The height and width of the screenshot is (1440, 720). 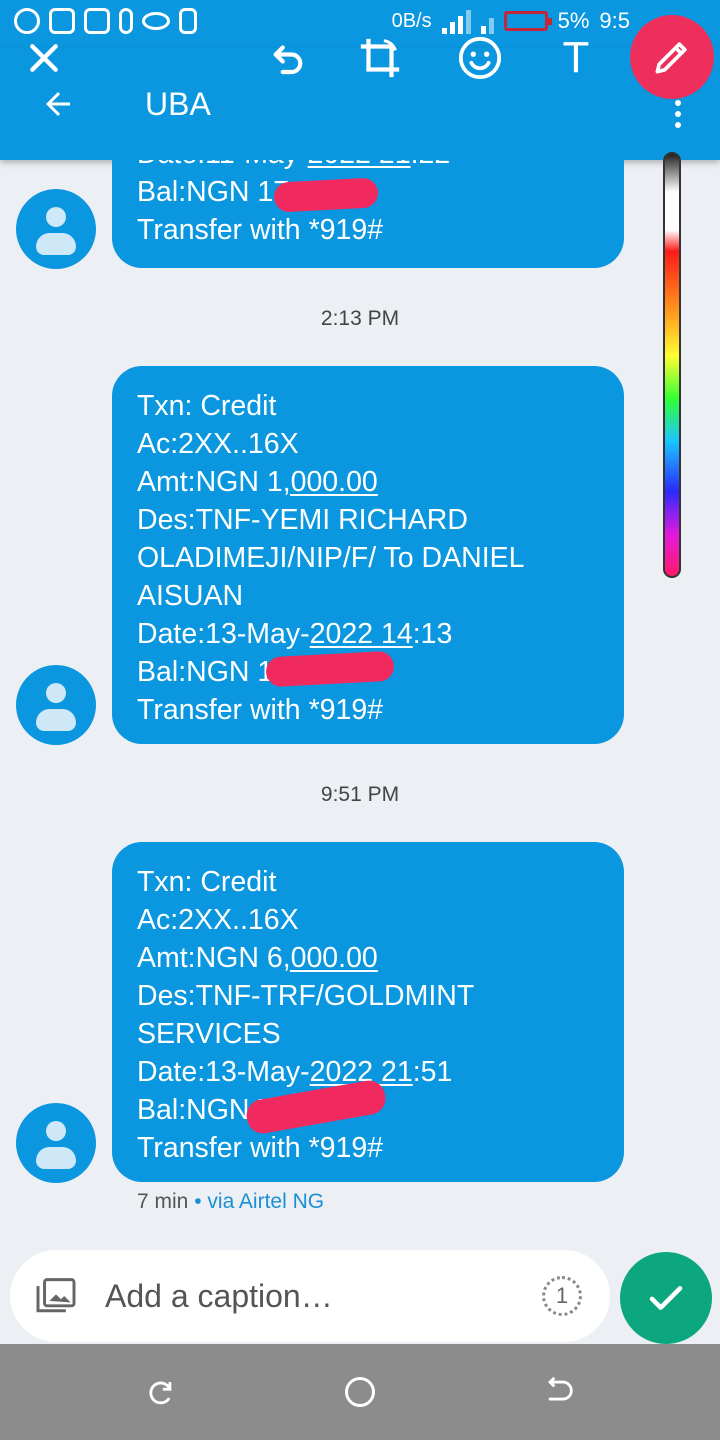 What do you see at coordinates (178, 104) in the screenshot?
I see `conversation-title: UBA` at bounding box center [178, 104].